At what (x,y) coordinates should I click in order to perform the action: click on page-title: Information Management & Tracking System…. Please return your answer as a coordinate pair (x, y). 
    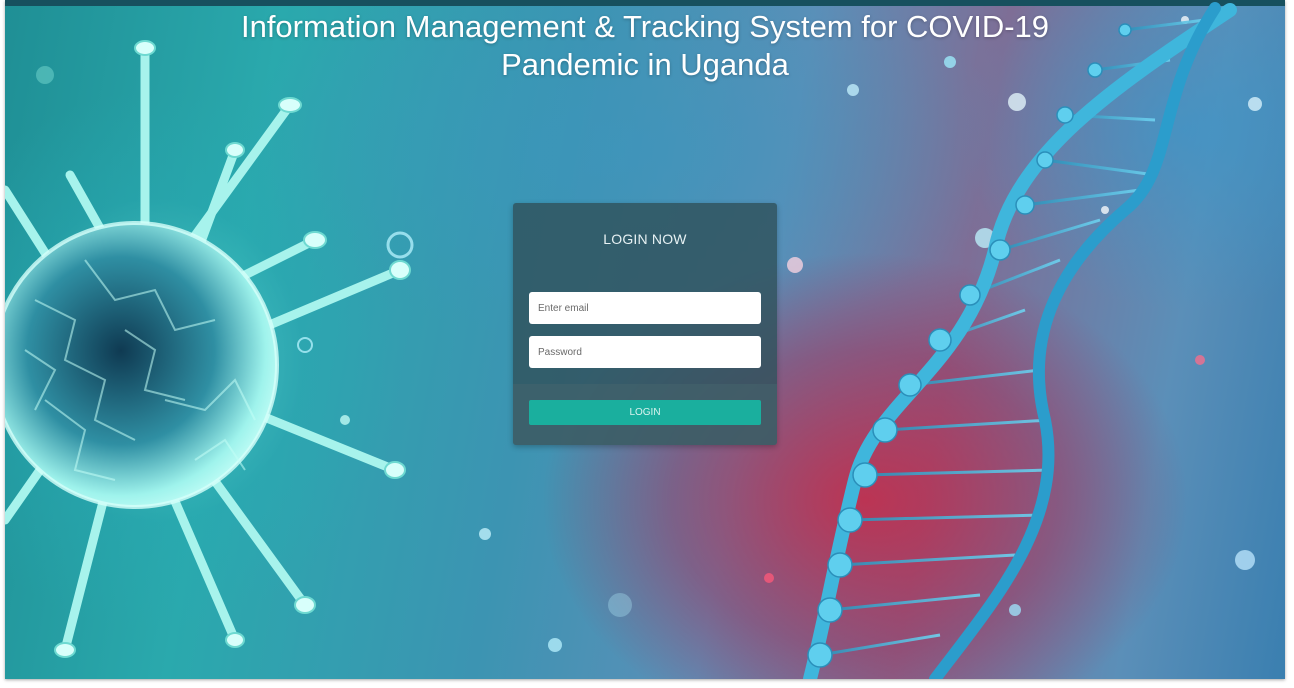
    Looking at the image, I should click on (645, 46).